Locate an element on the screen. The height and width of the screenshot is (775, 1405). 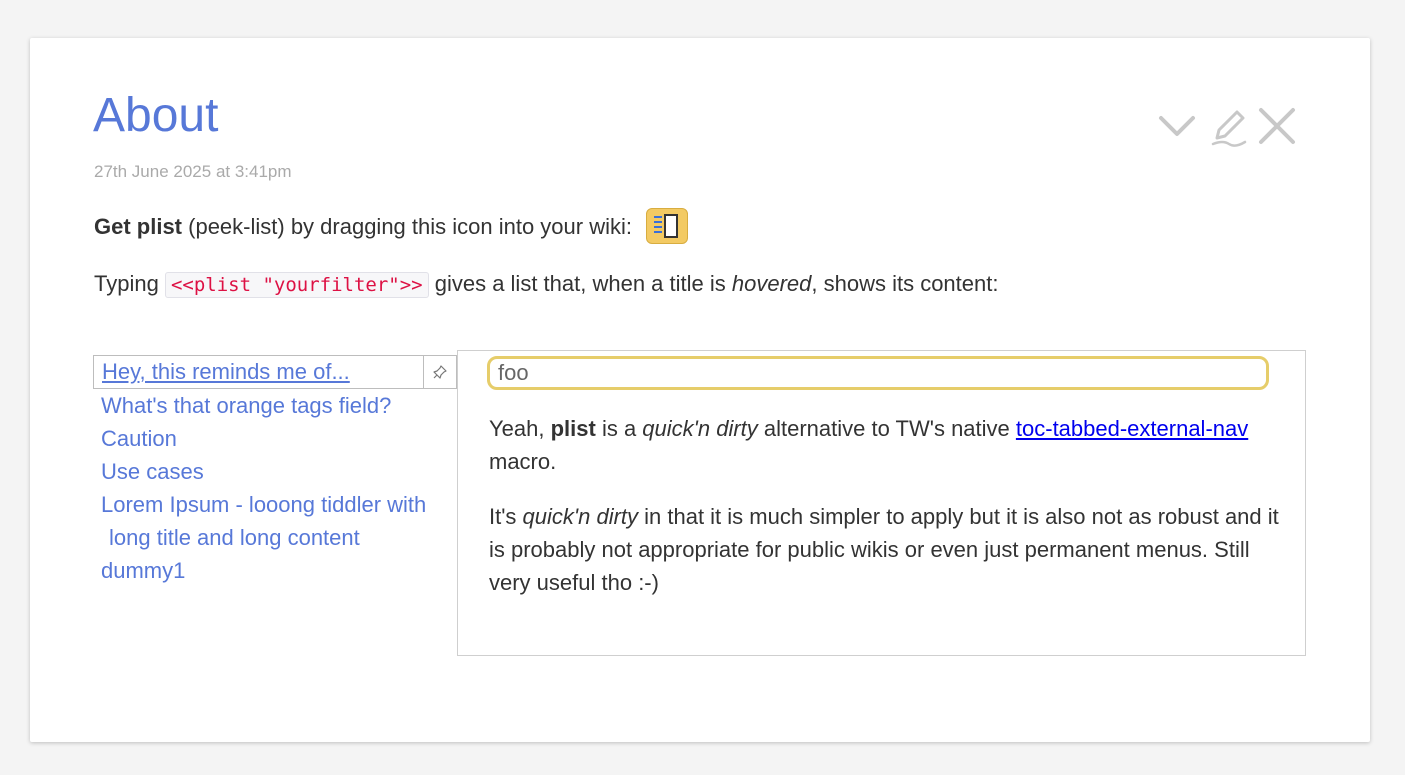
list-item: What's that orange tags field? is located at coordinates (275, 405).